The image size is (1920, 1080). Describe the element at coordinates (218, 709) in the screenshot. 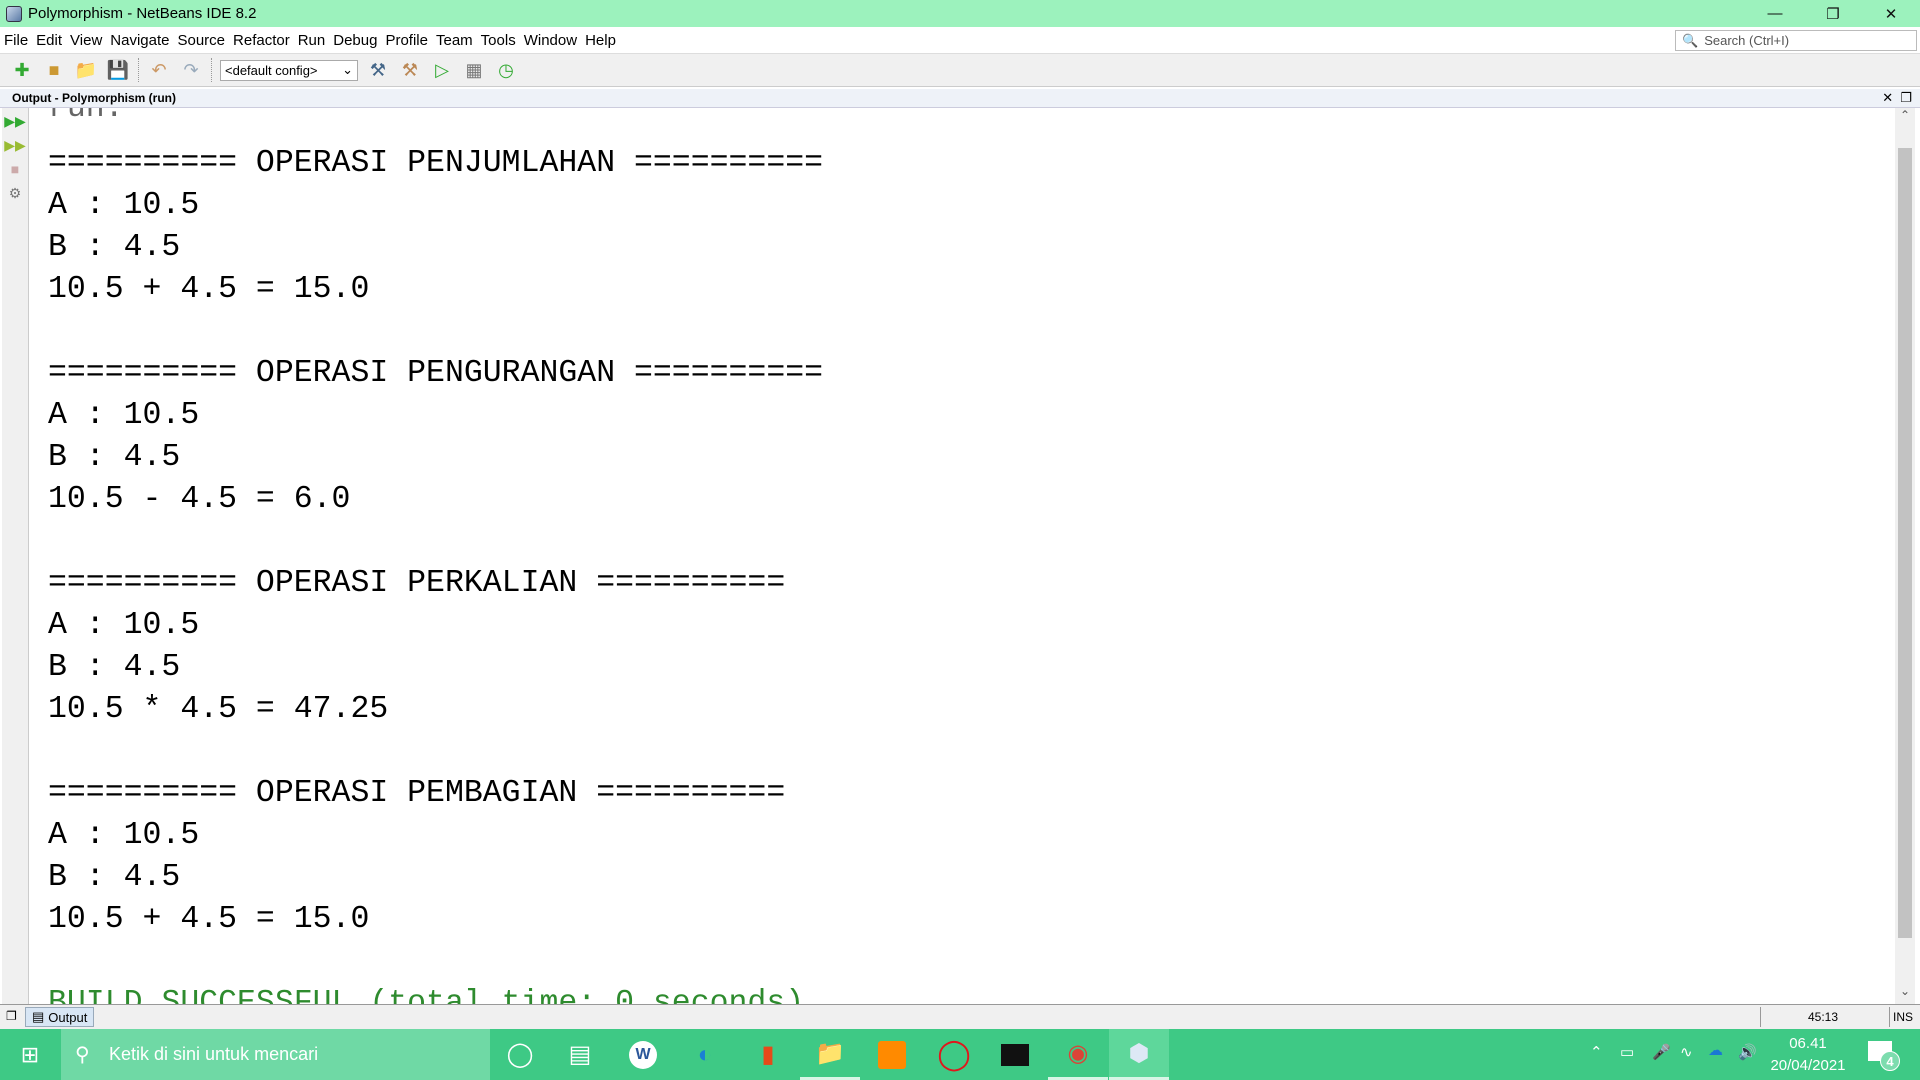

I see `output-line: 10.5 * 4.5 = 47.25` at that location.